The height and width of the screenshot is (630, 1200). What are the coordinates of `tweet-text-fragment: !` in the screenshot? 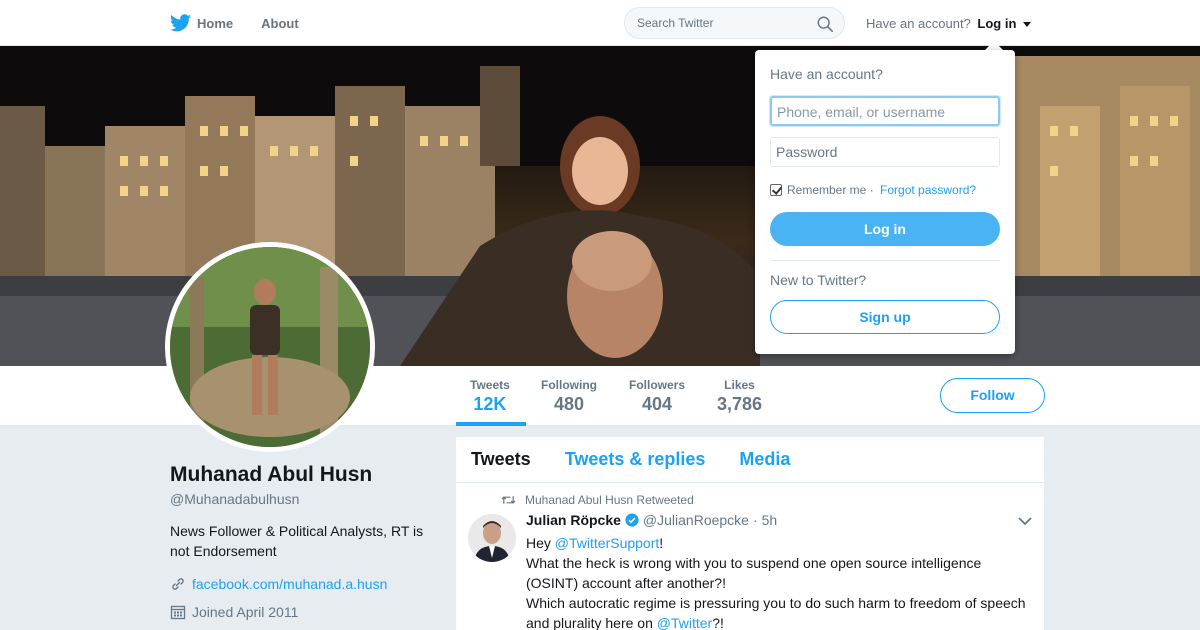 It's located at (661, 543).